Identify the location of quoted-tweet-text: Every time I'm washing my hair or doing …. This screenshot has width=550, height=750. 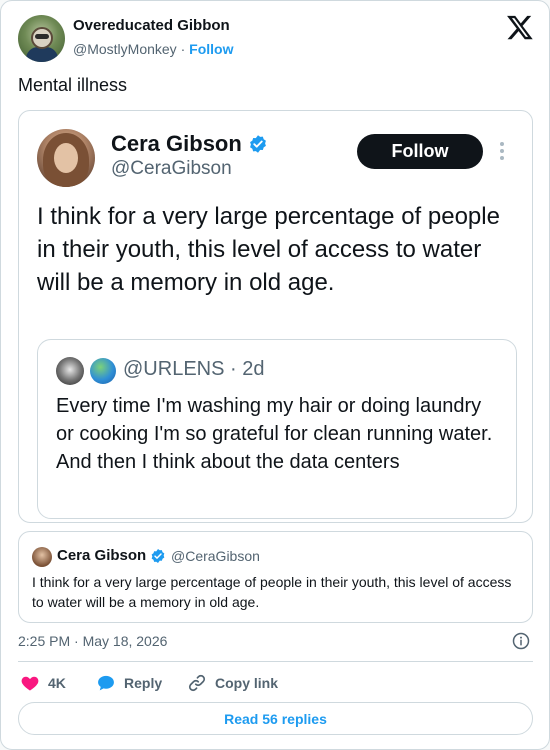
(274, 434).